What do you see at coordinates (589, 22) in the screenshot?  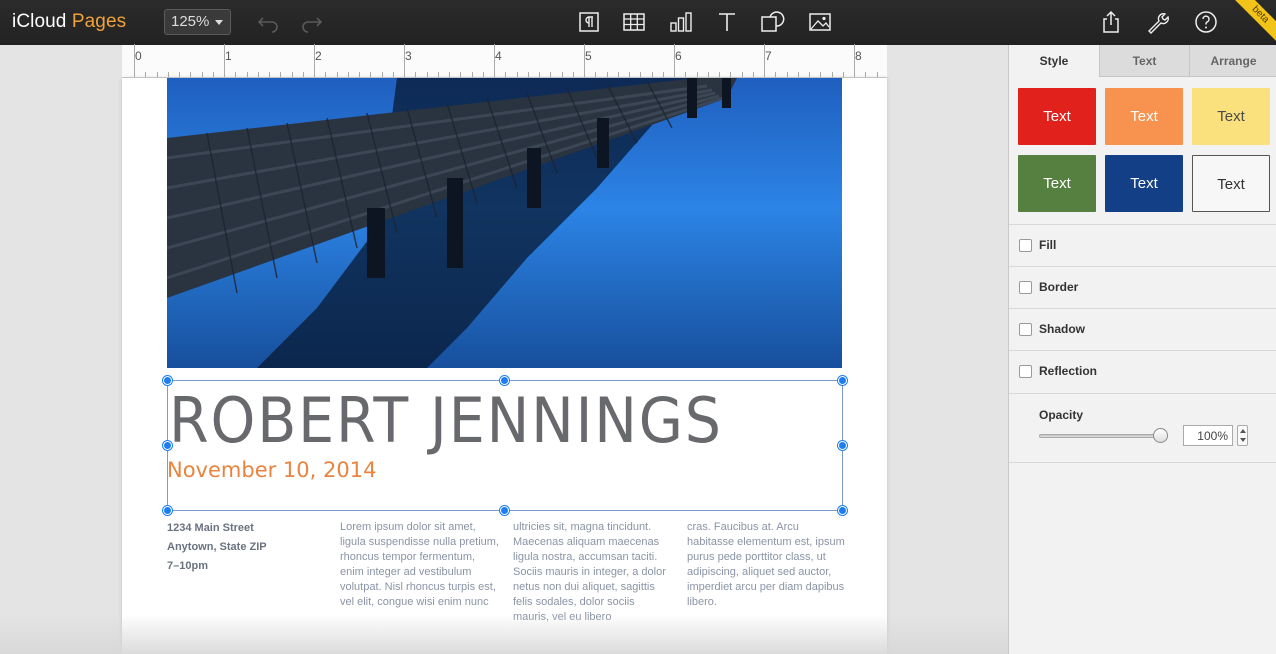 I see `paragraph-icon` at bounding box center [589, 22].